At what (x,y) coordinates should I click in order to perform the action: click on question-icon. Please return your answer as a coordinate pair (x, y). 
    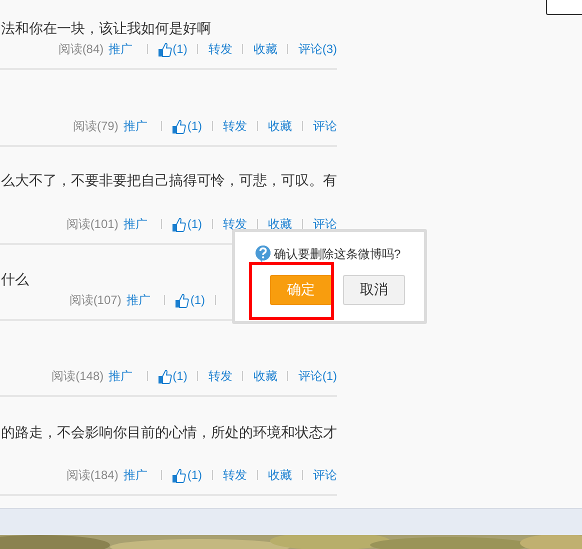
    Looking at the image, I should click on (263, 254).